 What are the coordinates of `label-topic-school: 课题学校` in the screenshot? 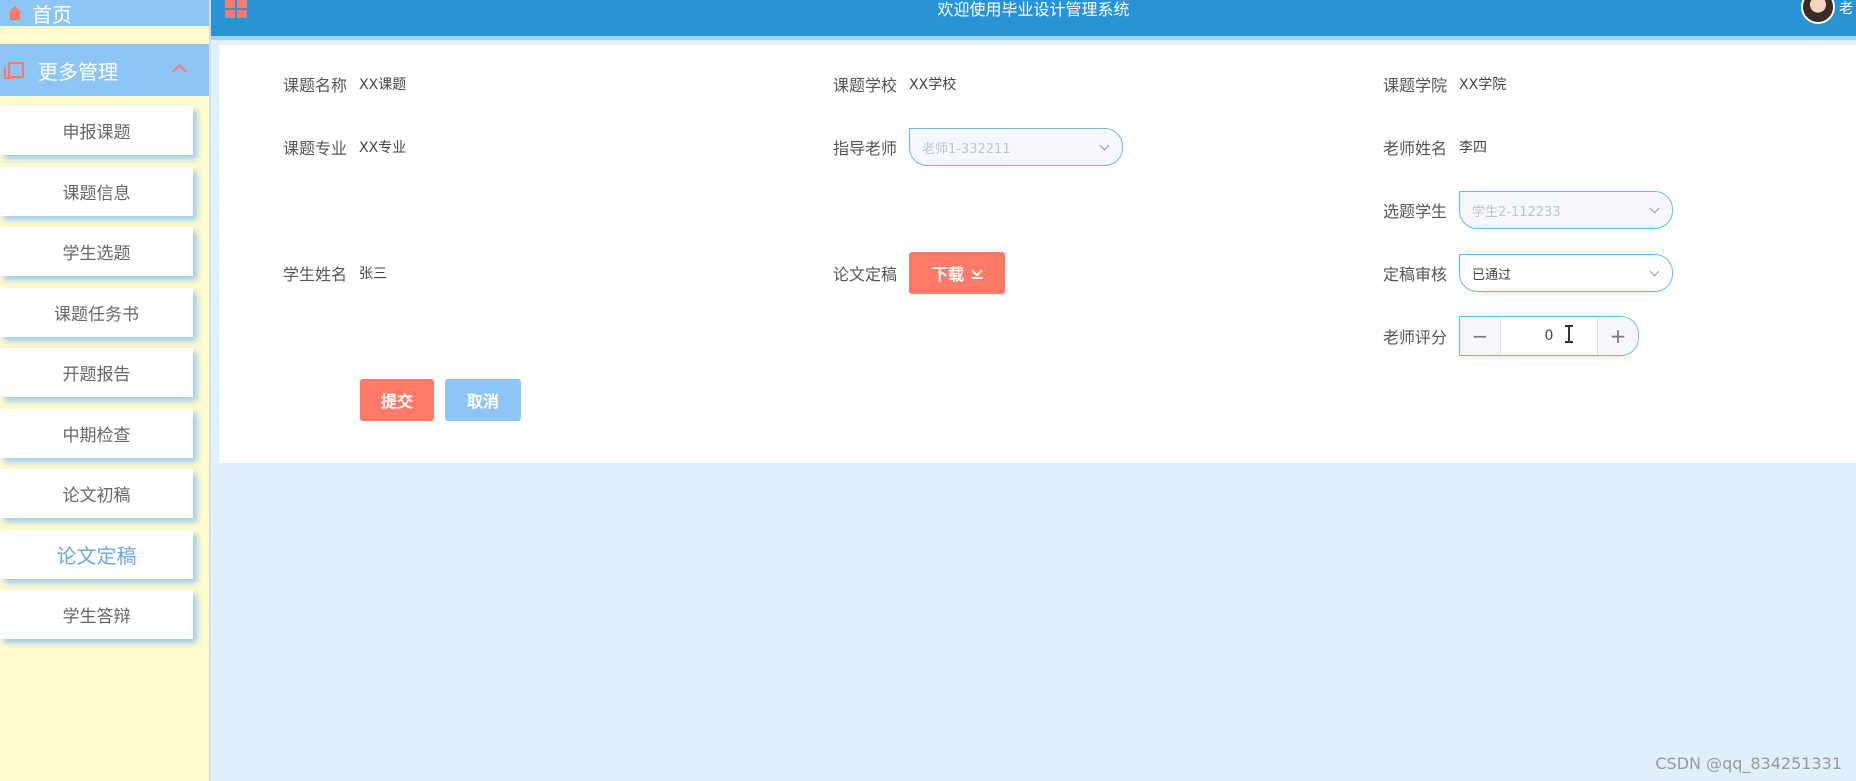 It's located at (865, 85).